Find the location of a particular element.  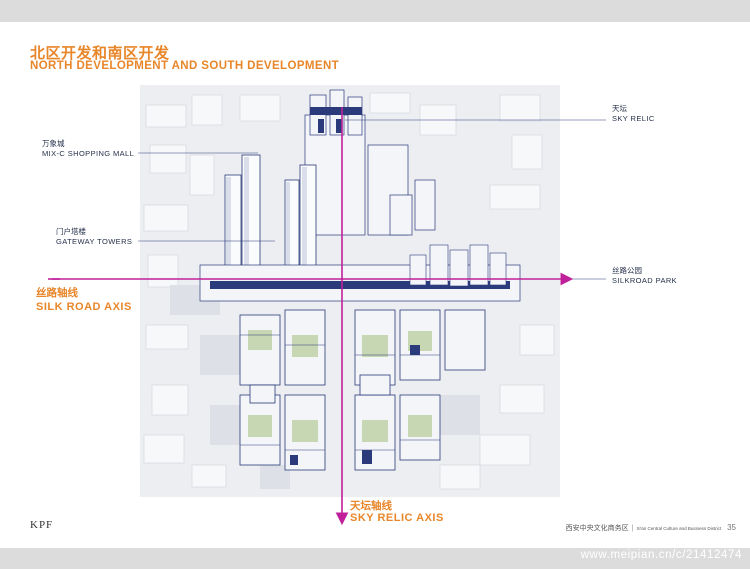

sky-relic-axis-label-cn: 天坛轴线 is located at coordinates (371, 506).